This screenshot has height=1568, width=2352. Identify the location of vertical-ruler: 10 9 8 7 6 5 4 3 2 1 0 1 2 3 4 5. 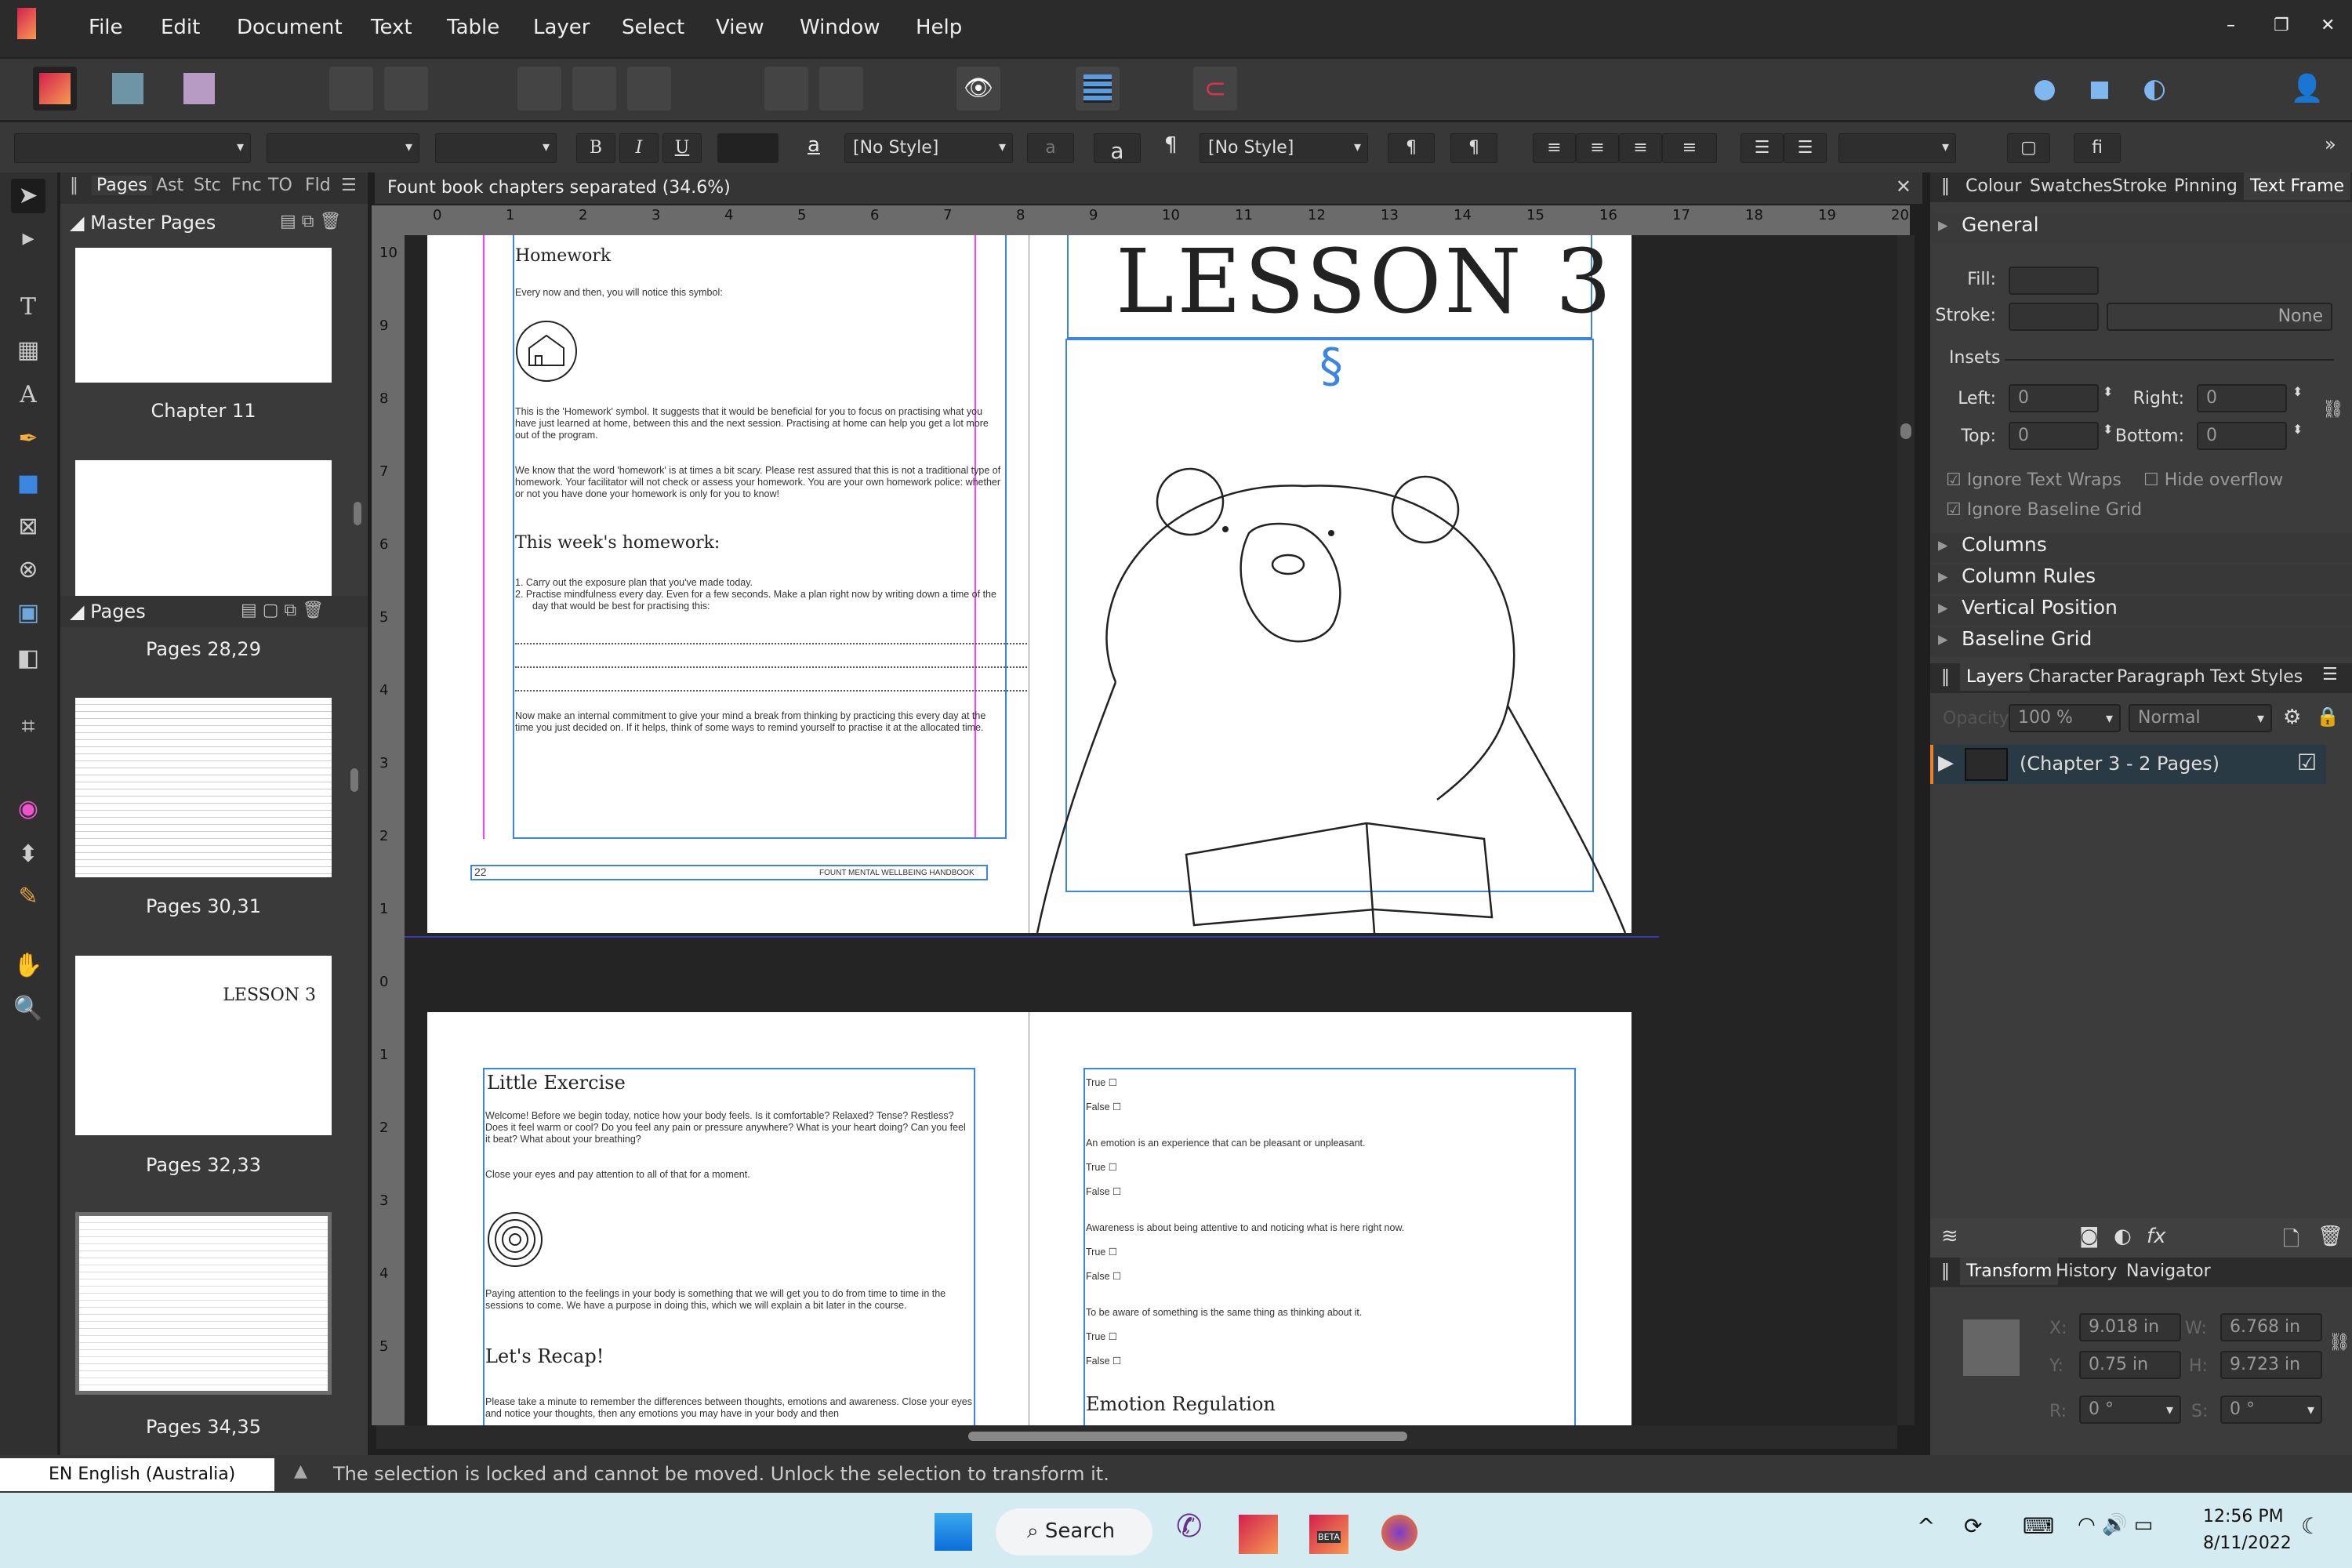
(388, 815).